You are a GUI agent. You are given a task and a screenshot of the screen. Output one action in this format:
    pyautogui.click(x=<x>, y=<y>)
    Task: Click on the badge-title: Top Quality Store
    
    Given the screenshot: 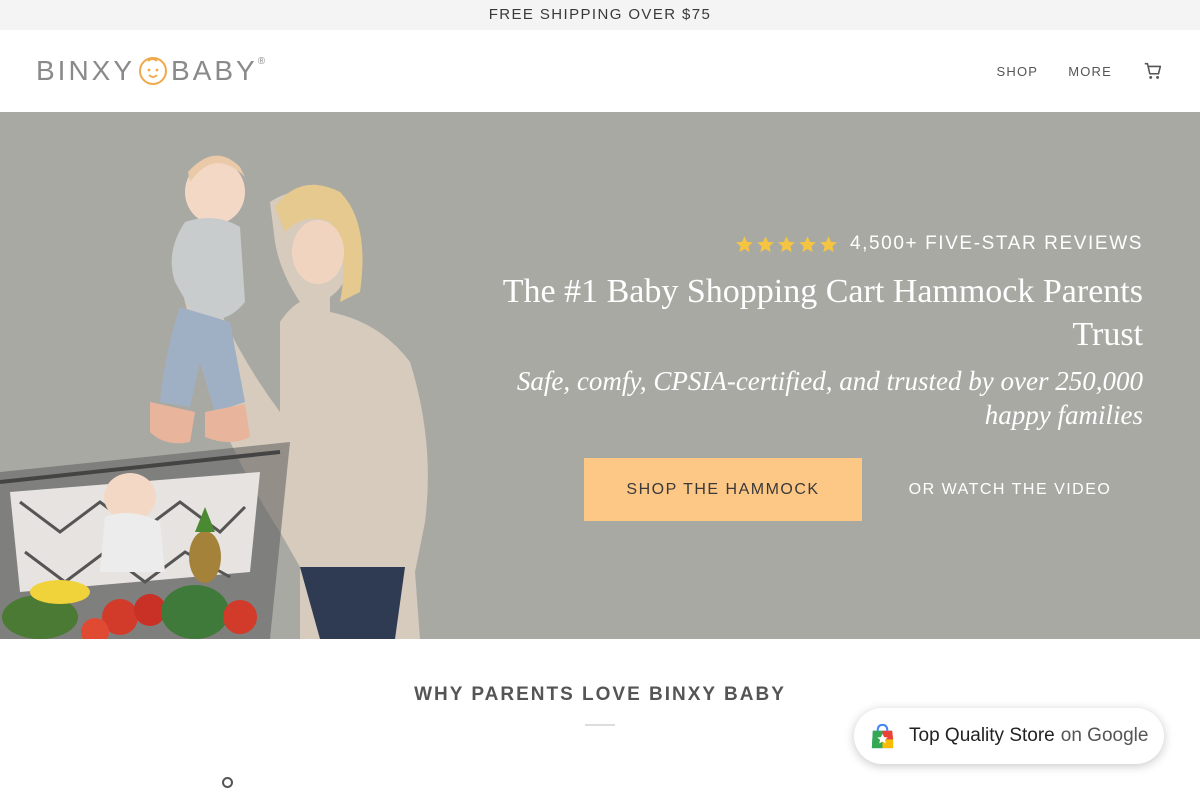 What is the action you would take?
    pyautogui.click(x=982, y=735)
    